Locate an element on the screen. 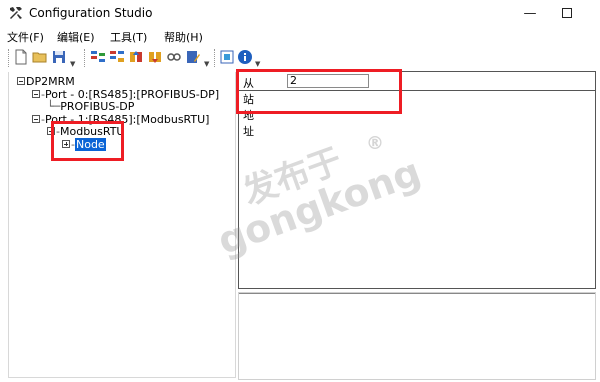 This screenshot has height=382, width=600. new-file-icon is located at coordinates (21, 57).